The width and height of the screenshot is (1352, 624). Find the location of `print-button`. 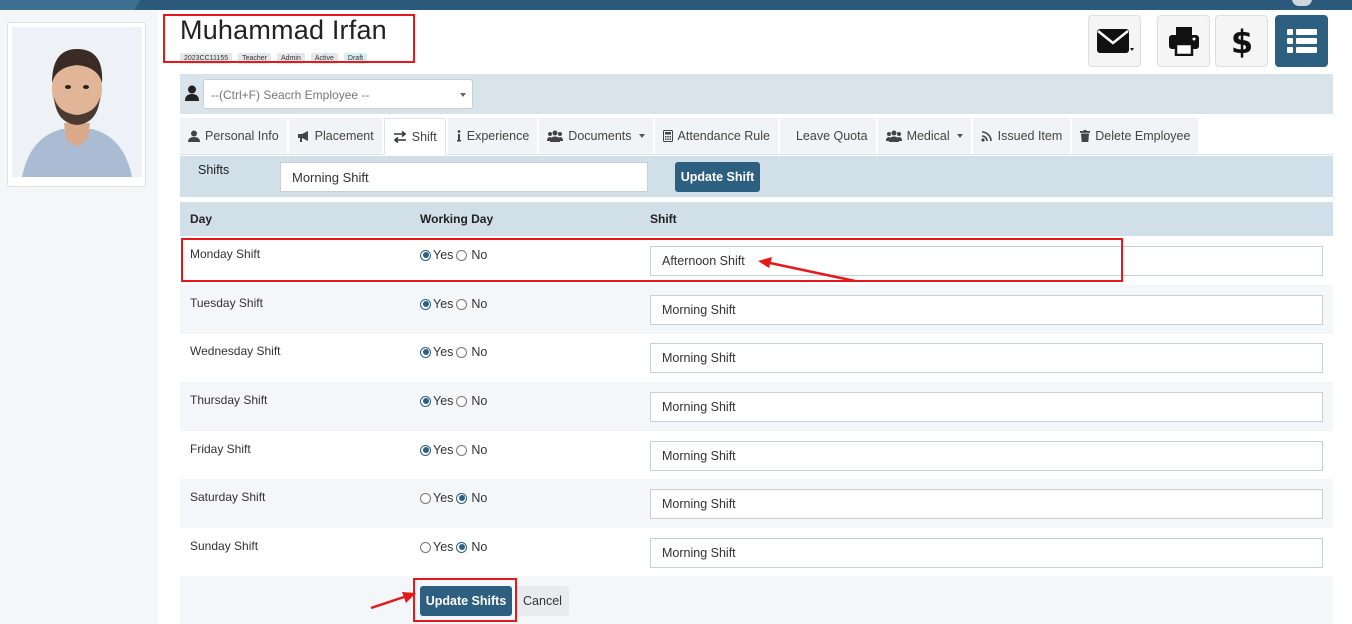

print-button is located at coordinates (1183, 41).